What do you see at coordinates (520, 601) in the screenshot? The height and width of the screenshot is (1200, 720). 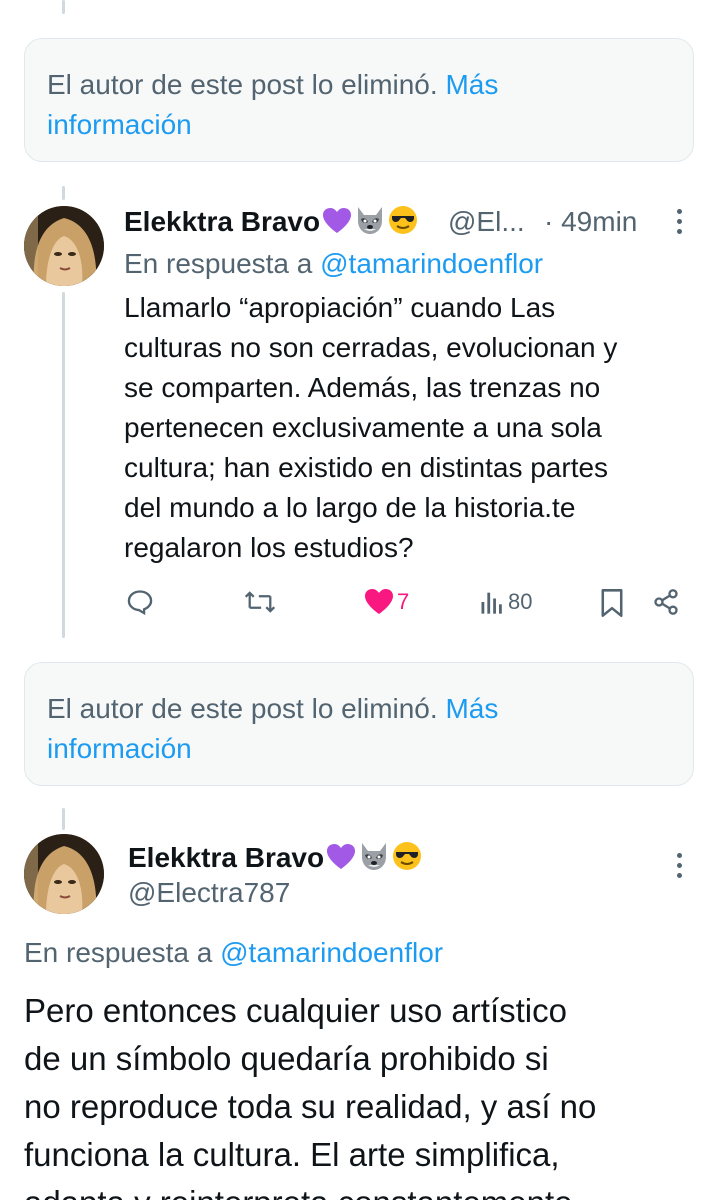 I see `view-count: 80` at bounding box center [520, 601].